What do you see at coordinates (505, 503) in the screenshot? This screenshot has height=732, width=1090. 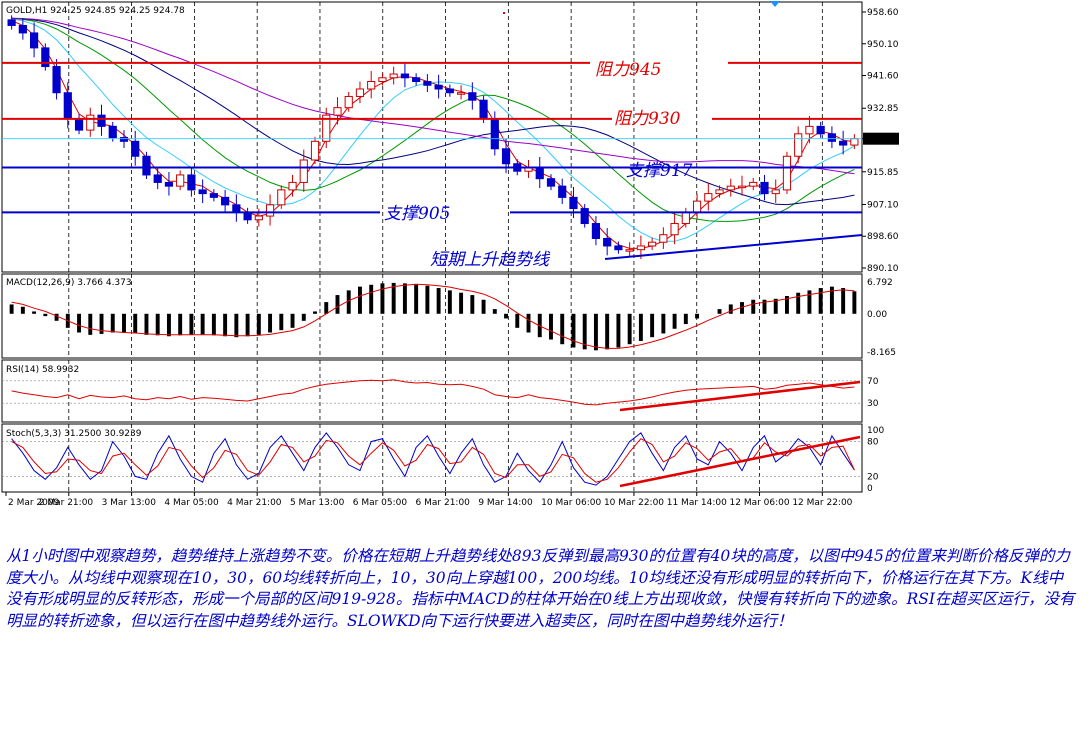 I see `time-tick-label: 9 Mar 14:00` at bounding box center [505, 503].